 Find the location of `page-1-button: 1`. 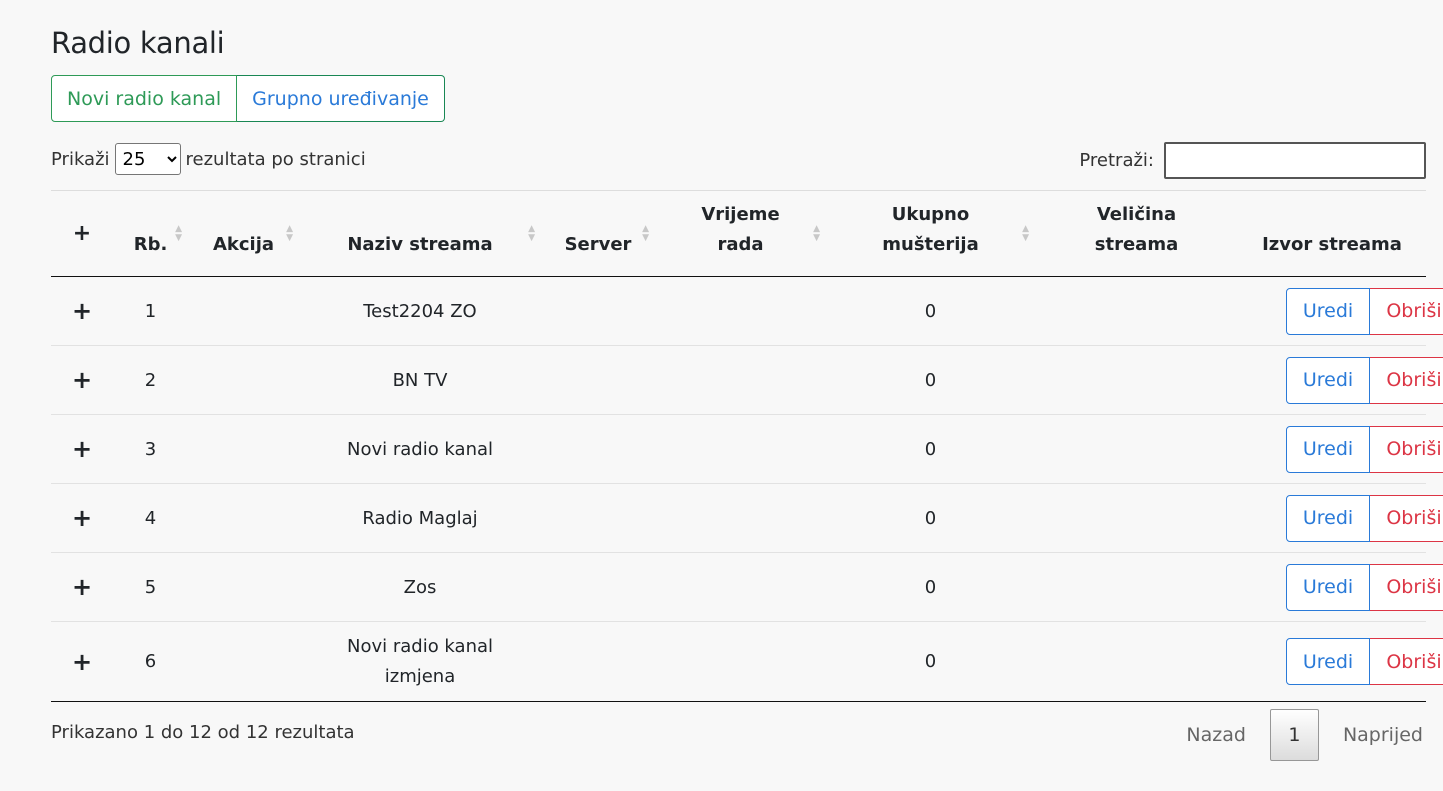

page-1-button: 1 is located at coordinates (1294, 735).